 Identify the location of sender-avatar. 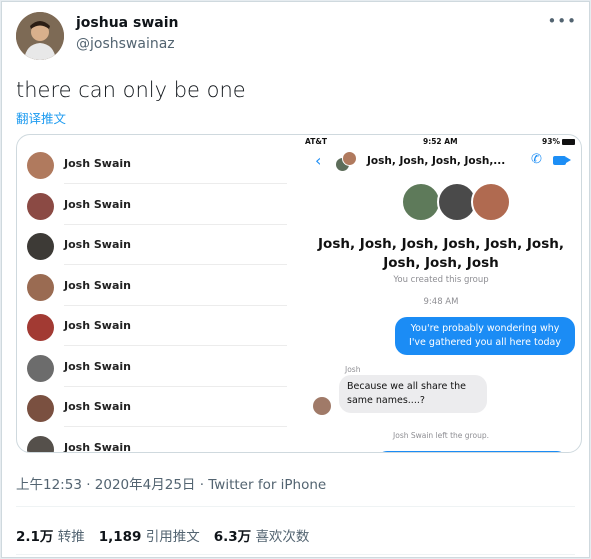
(322, 406).